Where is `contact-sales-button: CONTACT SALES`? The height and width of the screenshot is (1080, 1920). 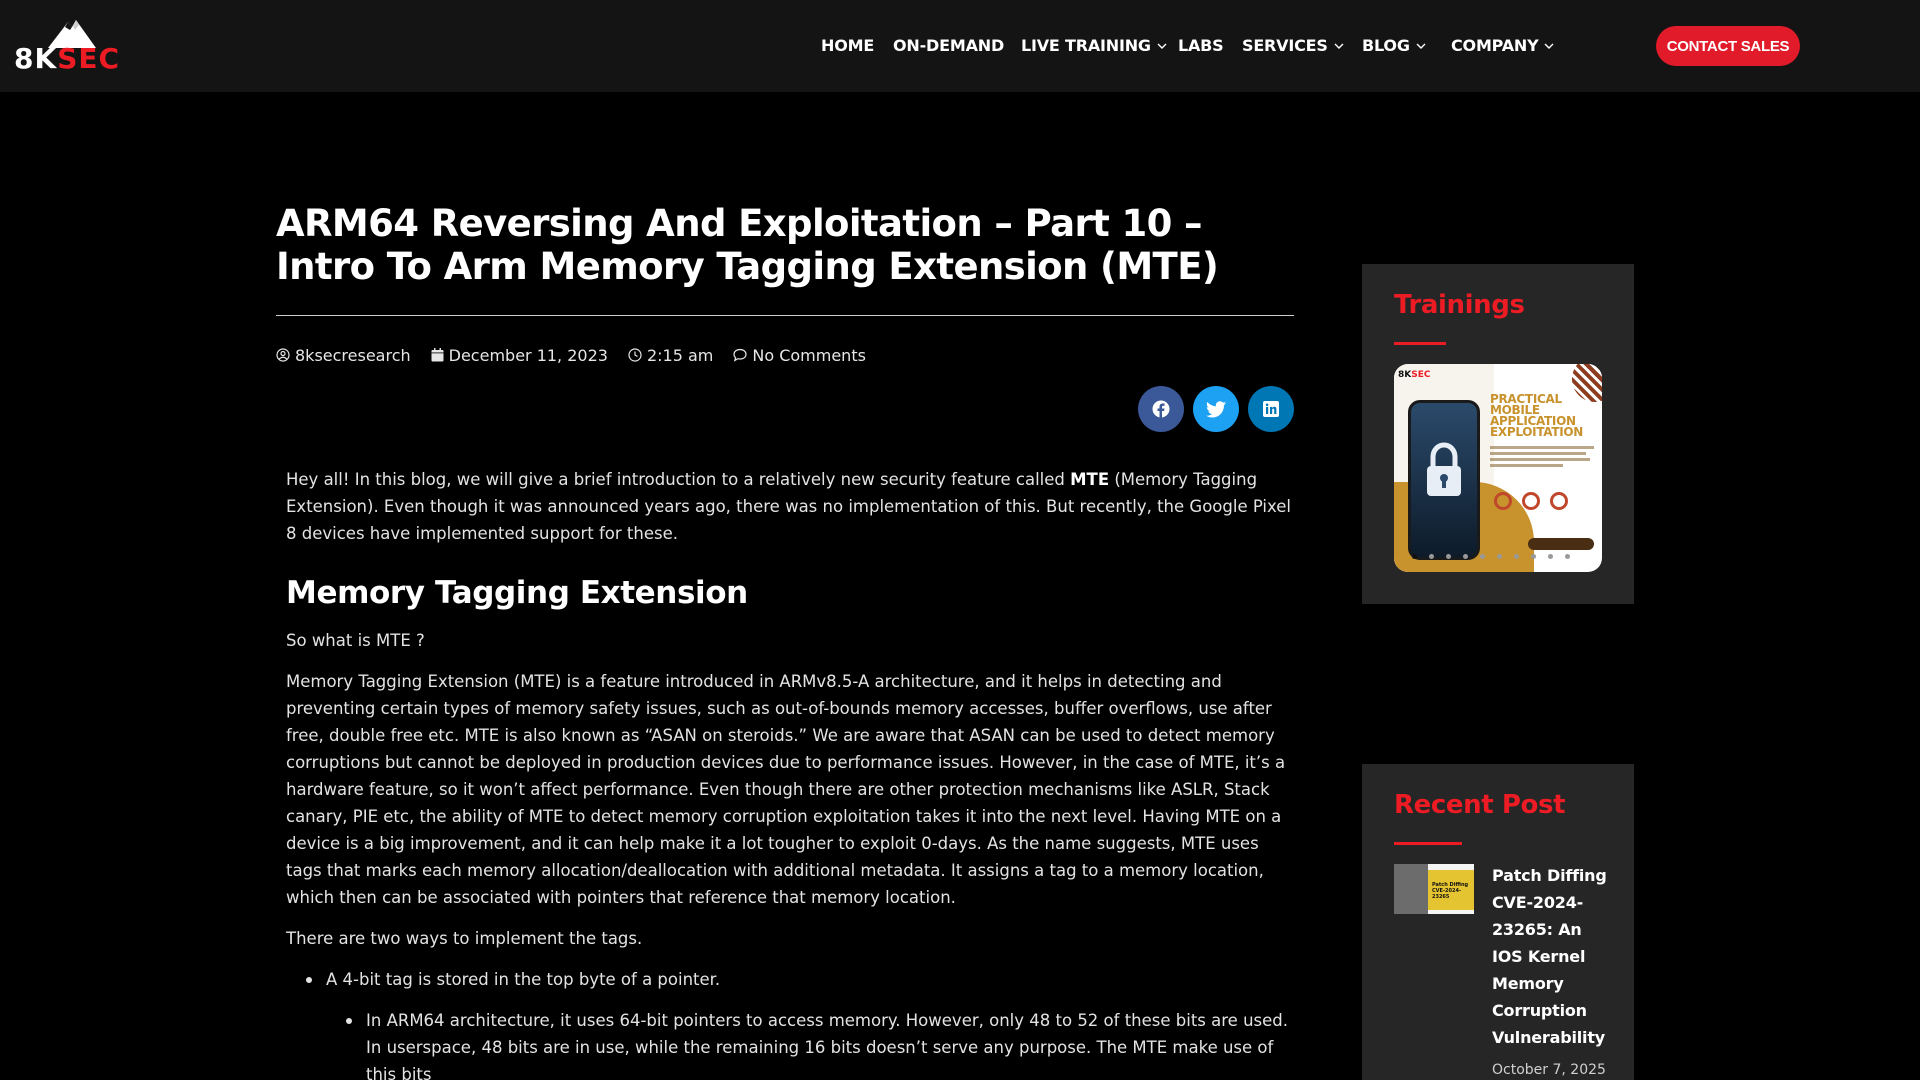
contact-sales-button: CONTACT SALES is located at coordinates (1728, 46).